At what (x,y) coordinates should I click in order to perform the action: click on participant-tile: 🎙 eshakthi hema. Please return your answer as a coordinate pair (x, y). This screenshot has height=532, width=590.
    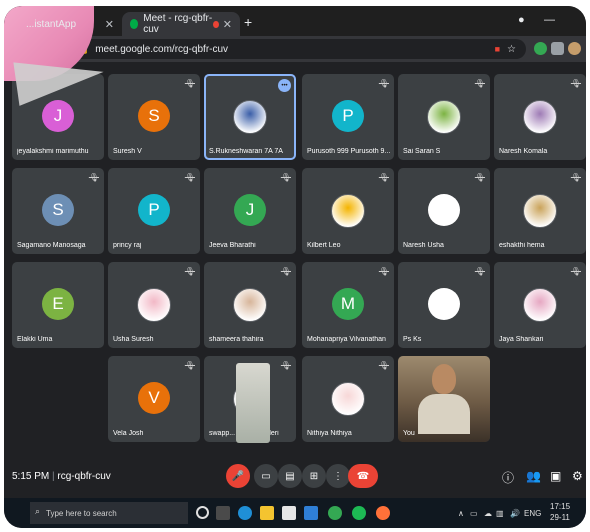
    Looking at the image, I should click on (540, 211).